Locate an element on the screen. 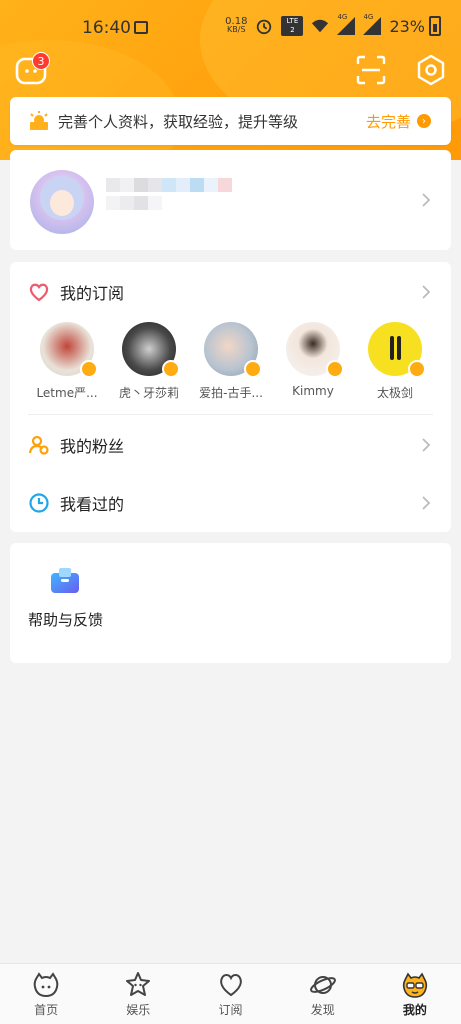 The width and height of the screenshot is (461, 1024). profile-tab-icon is located at coordinates (415, 985).